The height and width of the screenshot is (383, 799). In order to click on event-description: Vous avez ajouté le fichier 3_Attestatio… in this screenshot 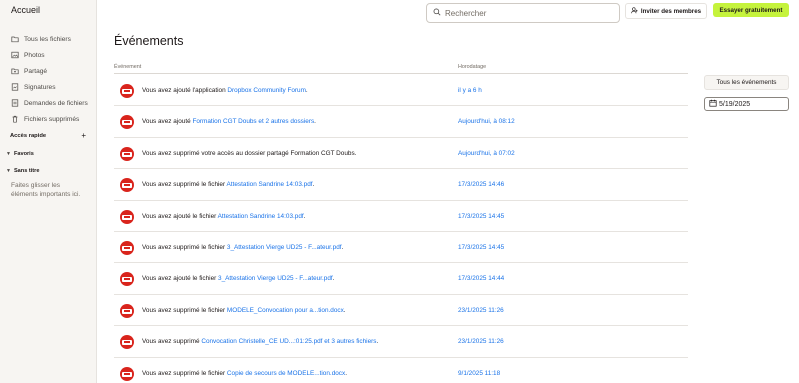, I will do `click(238, 279)`.